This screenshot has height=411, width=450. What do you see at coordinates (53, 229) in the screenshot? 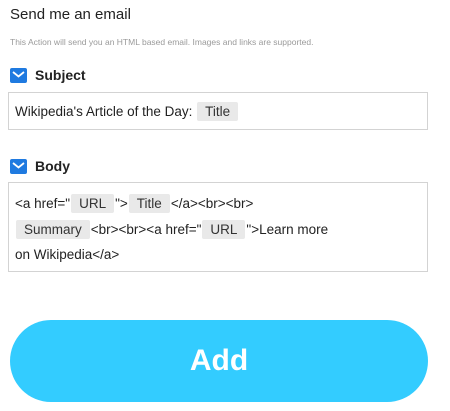
I see `ingredient-summary: Summary` at bounding box center [53, 229].